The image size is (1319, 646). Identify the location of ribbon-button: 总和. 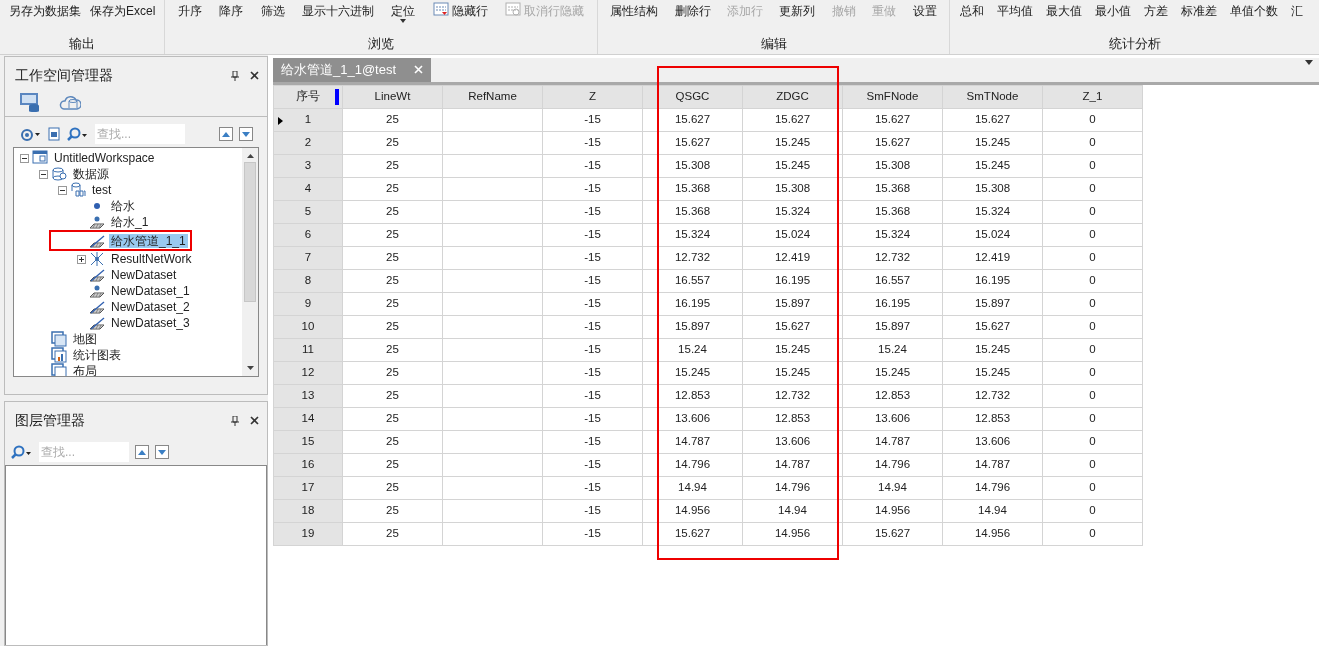
(972, 11).